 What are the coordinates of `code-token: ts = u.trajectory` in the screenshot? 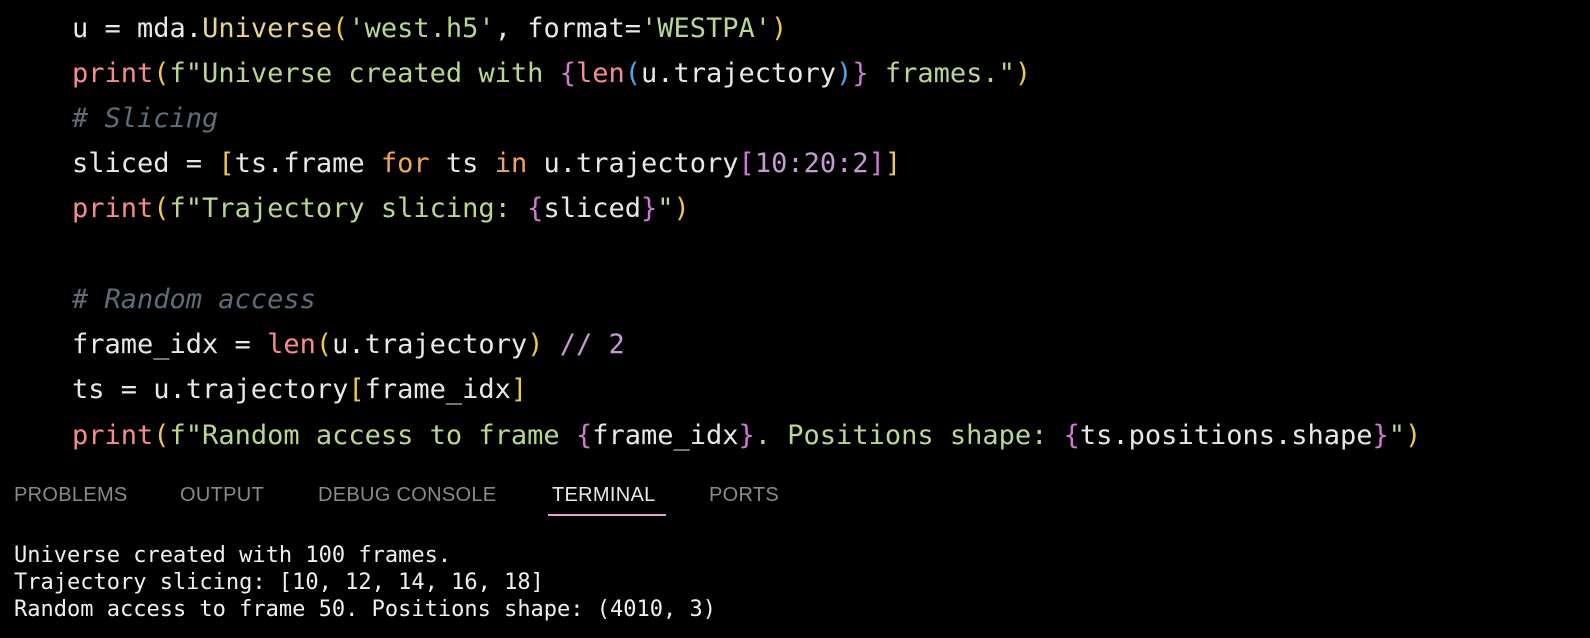 It's located at (210, 389).